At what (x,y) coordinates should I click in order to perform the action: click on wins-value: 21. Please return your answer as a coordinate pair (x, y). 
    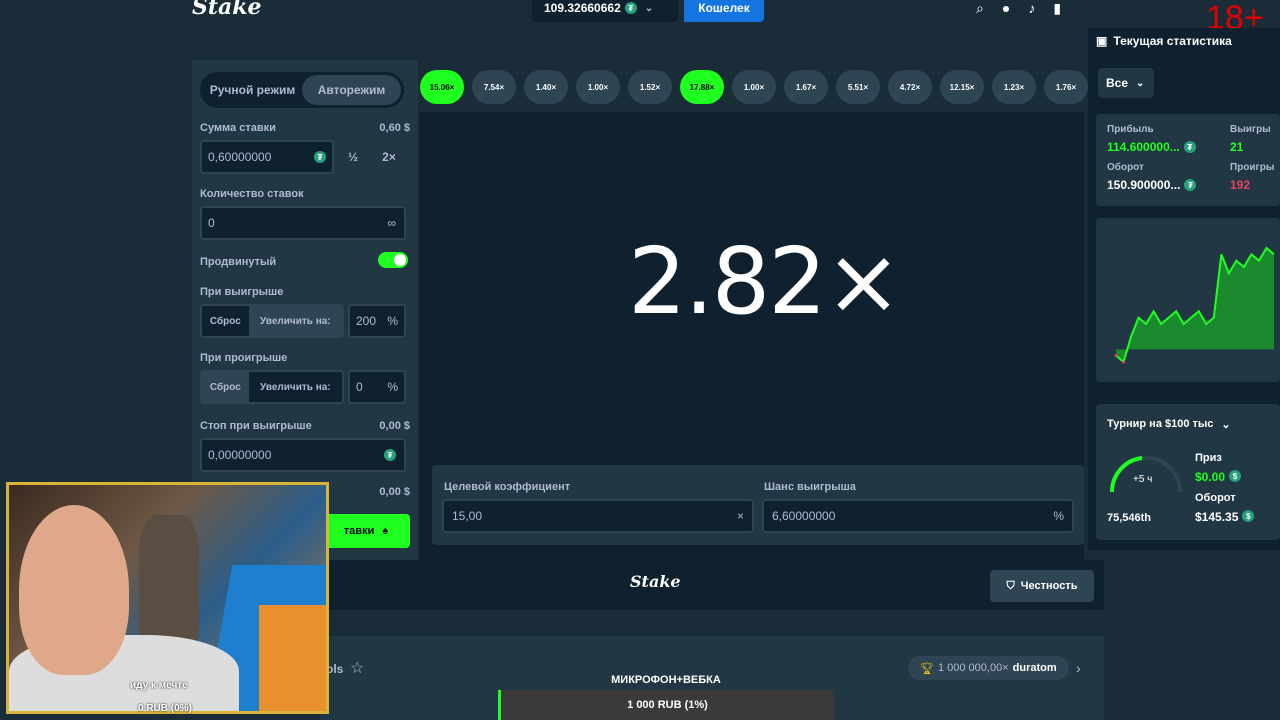
    Looking at the image, I should click on (1237, 147).